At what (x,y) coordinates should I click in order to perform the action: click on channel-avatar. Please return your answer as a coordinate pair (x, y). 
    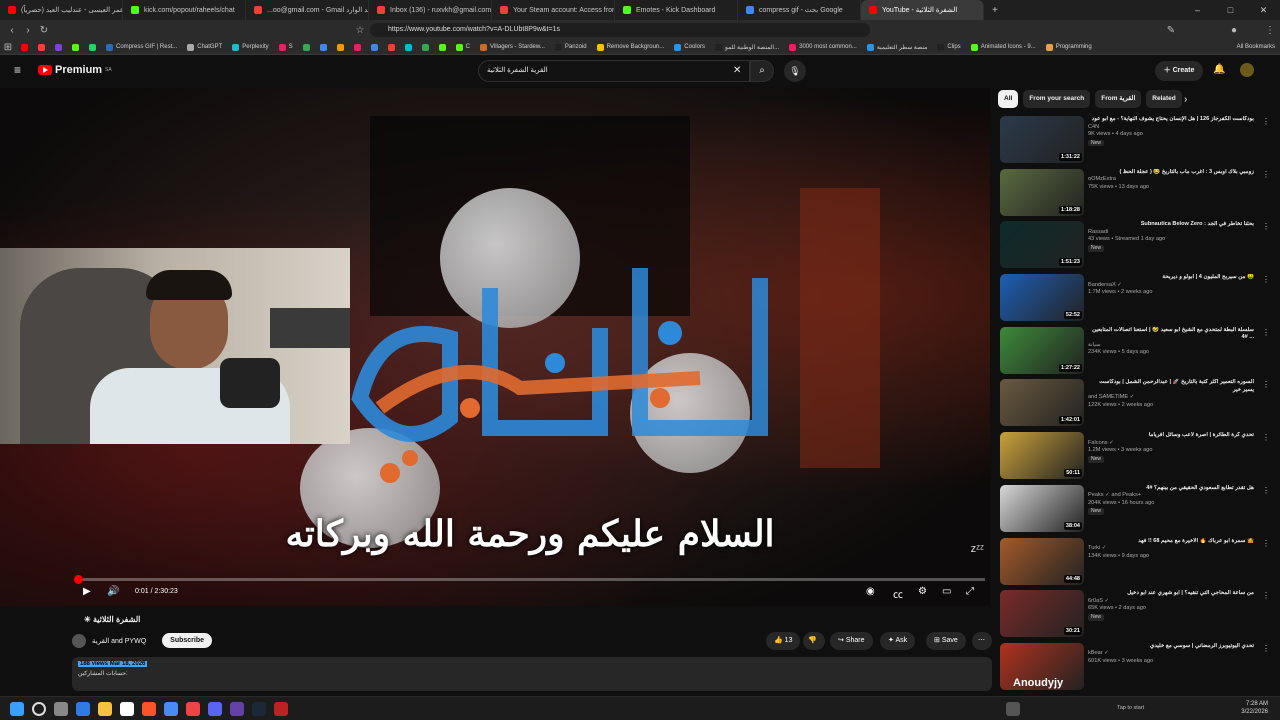
    Looking at the image, I should click on (79, 640).